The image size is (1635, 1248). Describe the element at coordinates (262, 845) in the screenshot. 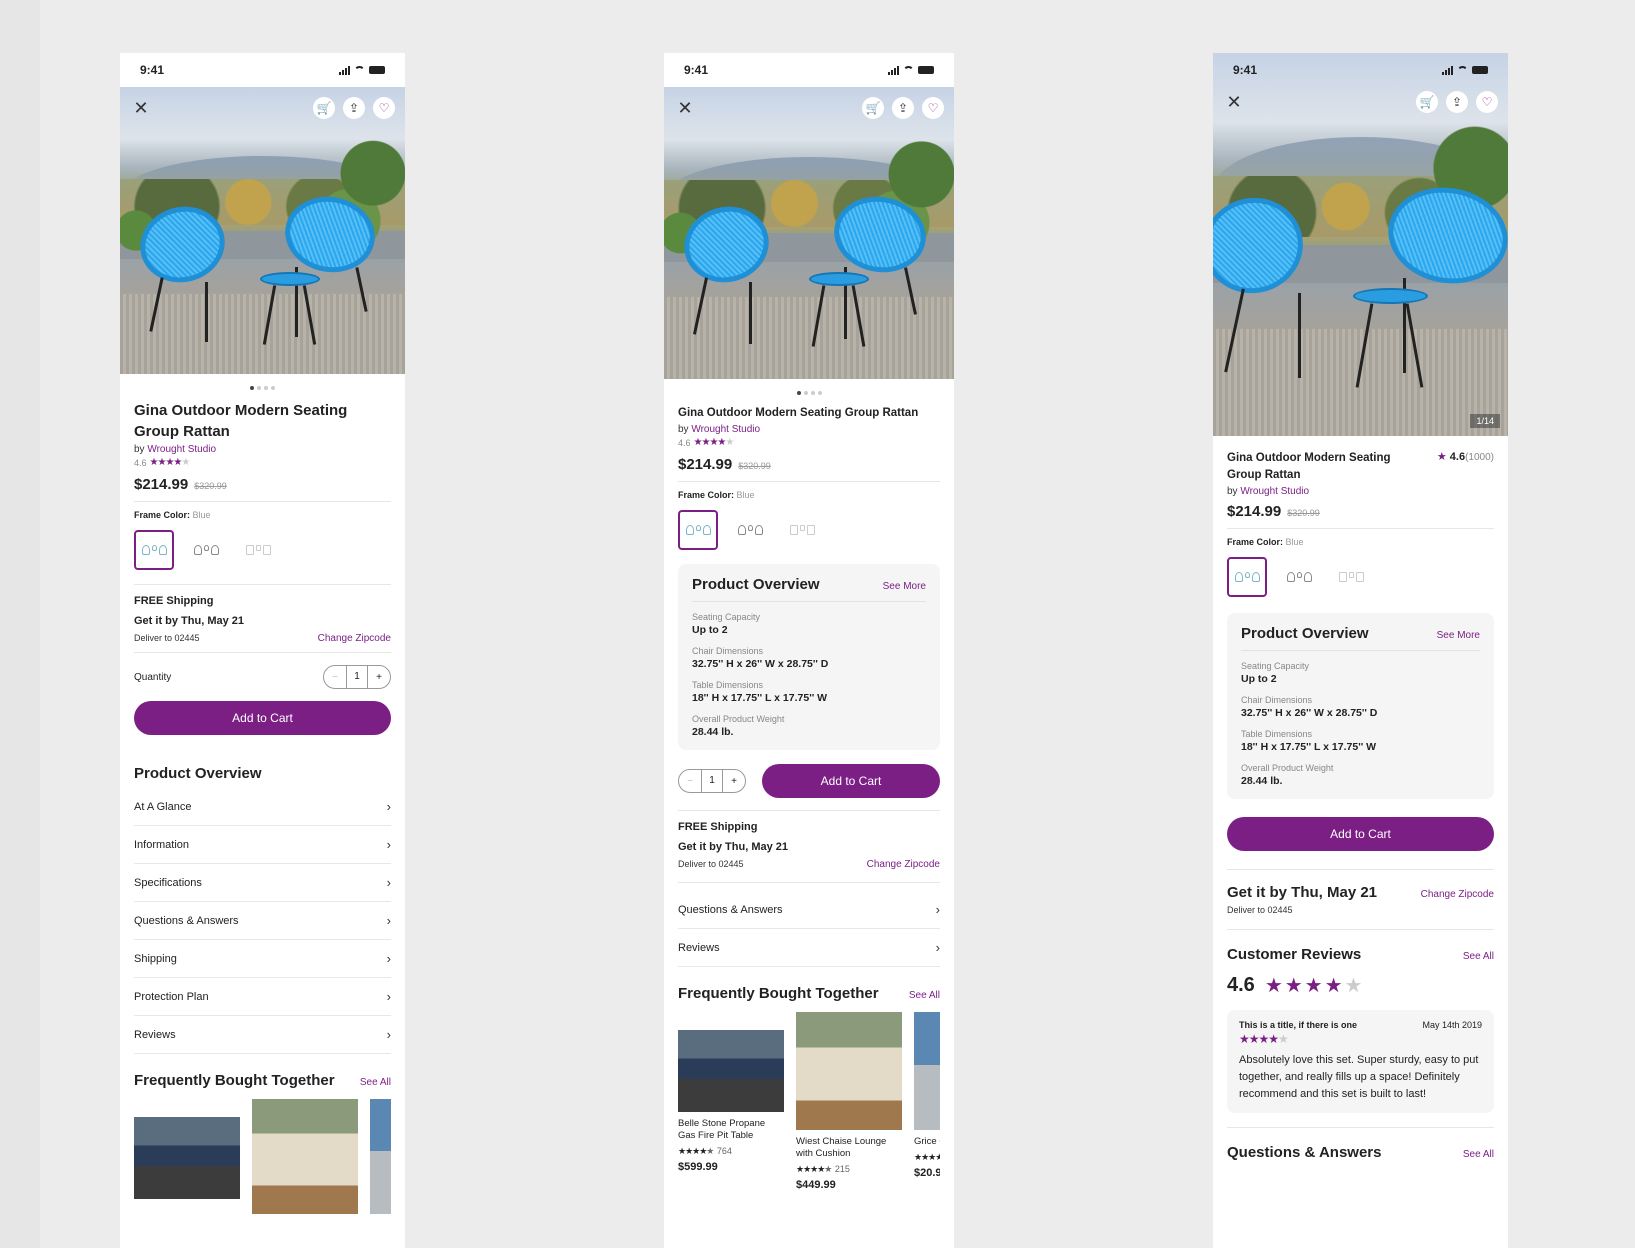

I see `list-item-information: Information ›` at that location.